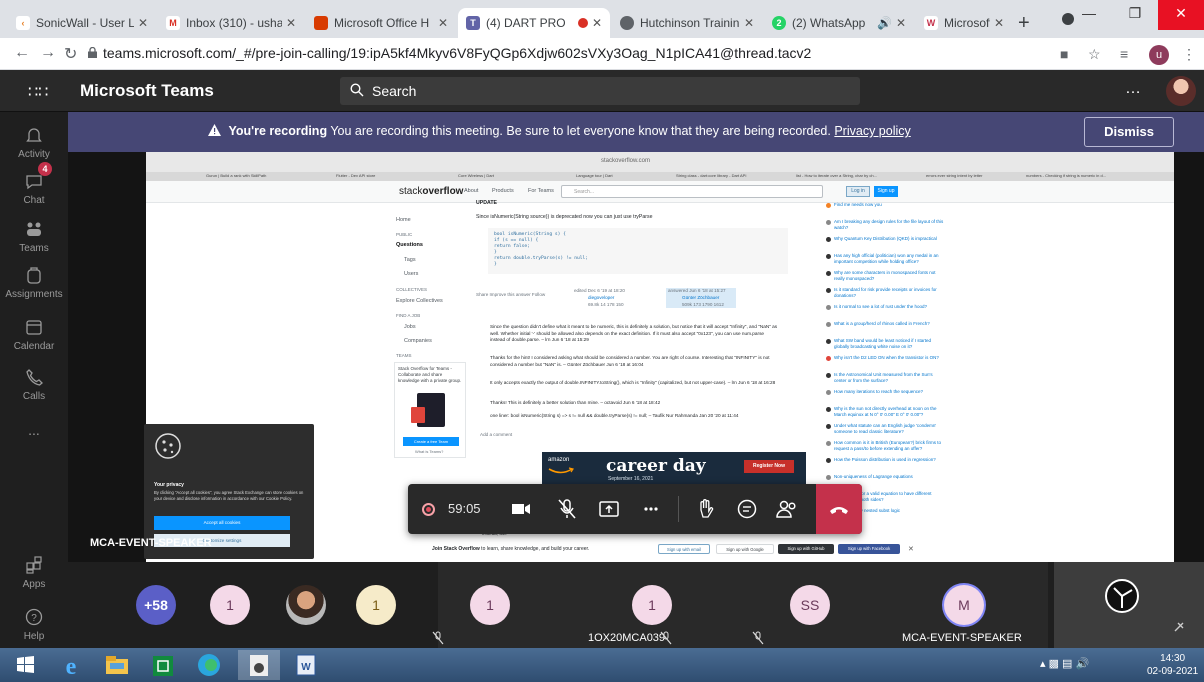 This screenshot has height=682, width=1204. Describe the element at coordinates (156, 605) in the screenshot. I see `overflow-count-avatar: +58` at that location.